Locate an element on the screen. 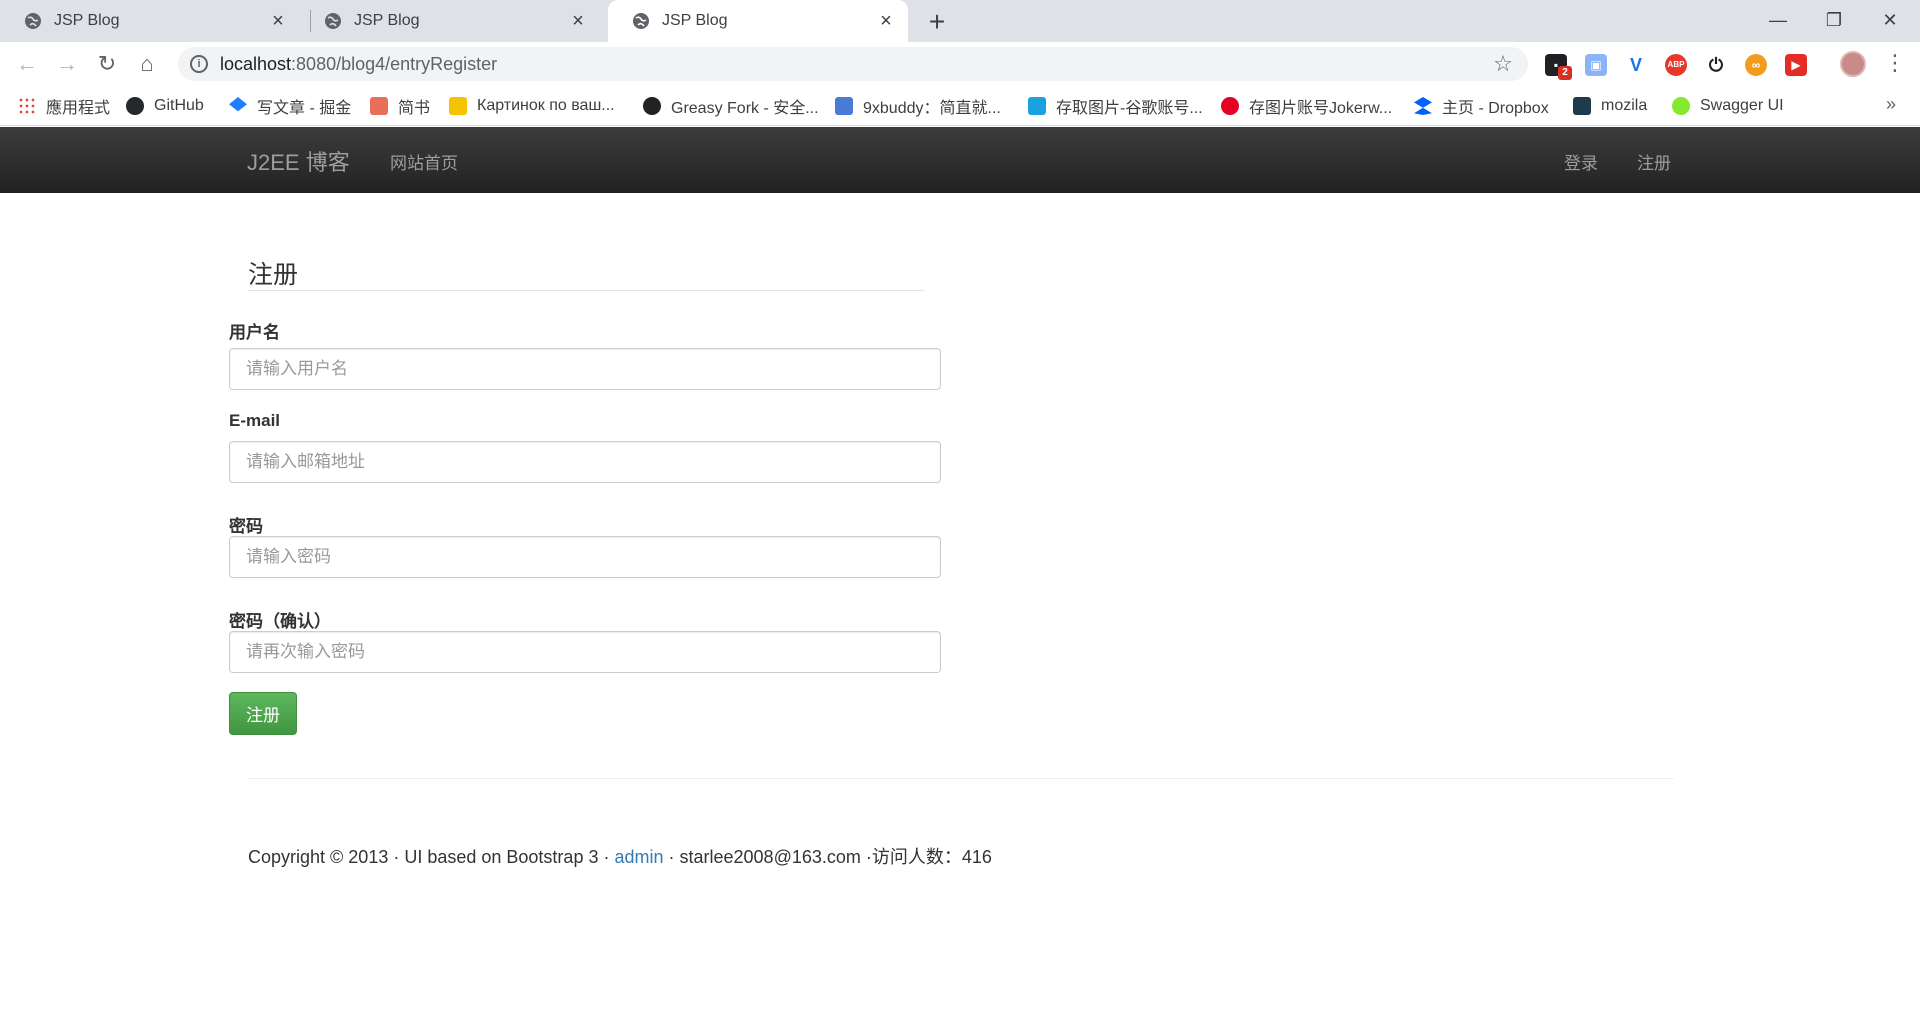  admin-link: admin is located at coordinates (638, 857).